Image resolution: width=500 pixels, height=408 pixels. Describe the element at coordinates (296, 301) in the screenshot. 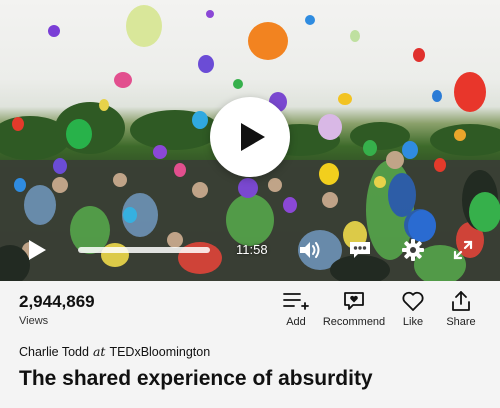

I see `add-to-list-icon` at that location.